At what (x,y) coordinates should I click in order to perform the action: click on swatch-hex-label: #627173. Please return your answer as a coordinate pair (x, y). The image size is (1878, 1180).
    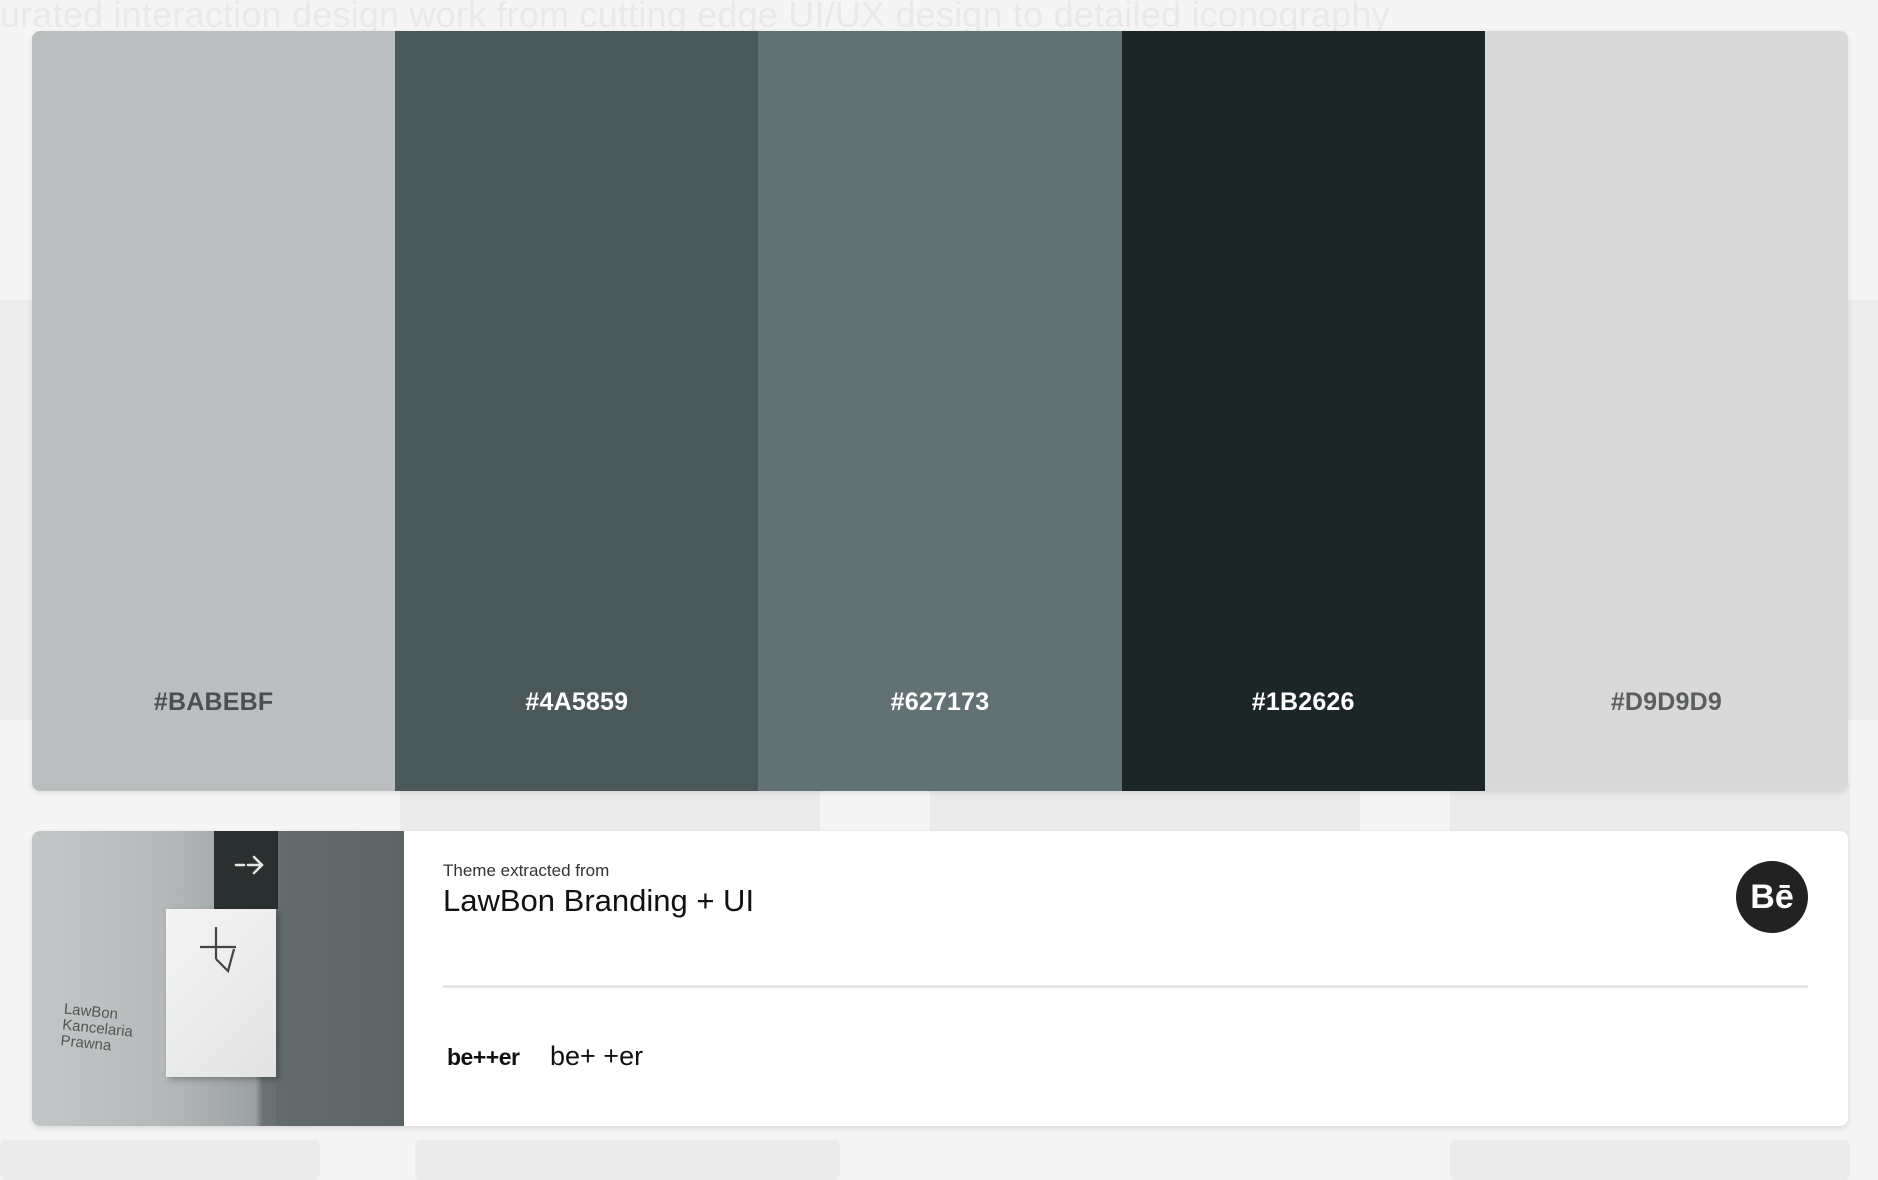
    Looking at the image, I should click on (940, 702).